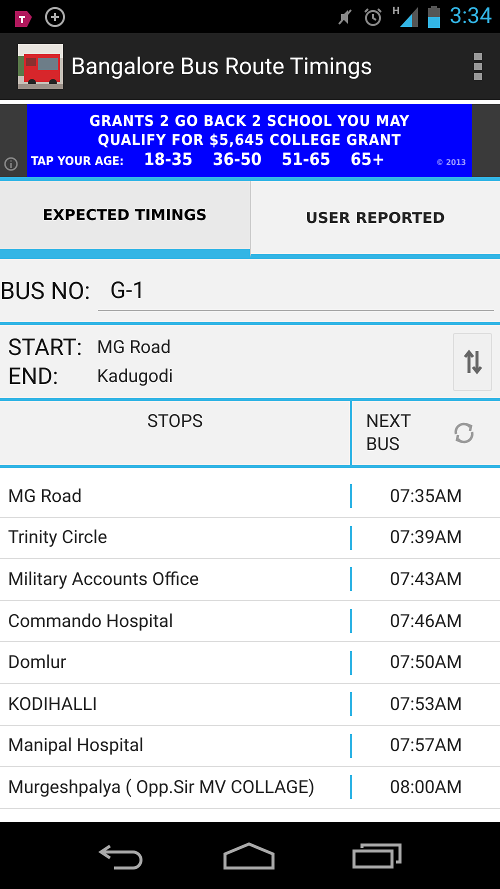 This screenshot has height=889, width=500. Describe the element at coordinates (248, 856) in the screenshot. I see `home-icon` at that location.